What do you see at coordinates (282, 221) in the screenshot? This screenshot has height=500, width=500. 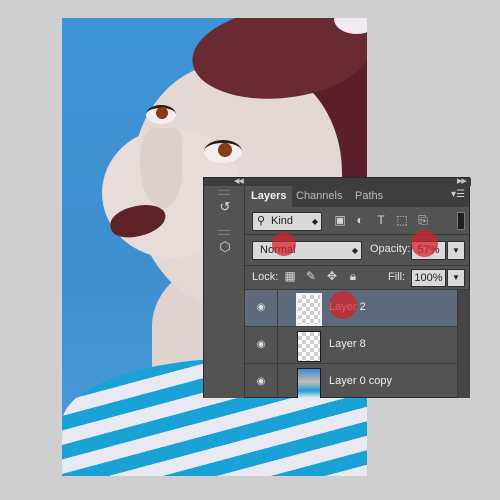 I see `filter-kind-label: Kind` at bounding box center [282, 221].